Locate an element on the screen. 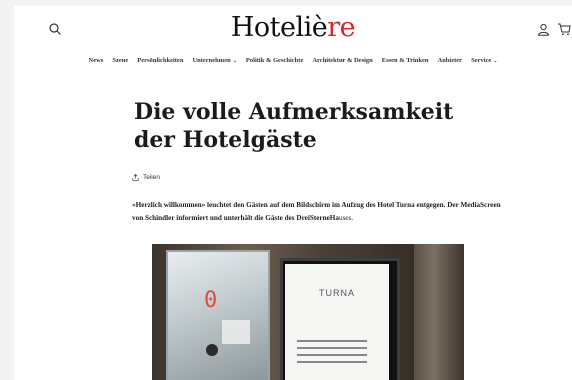 This screenshot has width=572, height=380. nav-item-label: Essen & Trinken is located at coordinates (405, 60).